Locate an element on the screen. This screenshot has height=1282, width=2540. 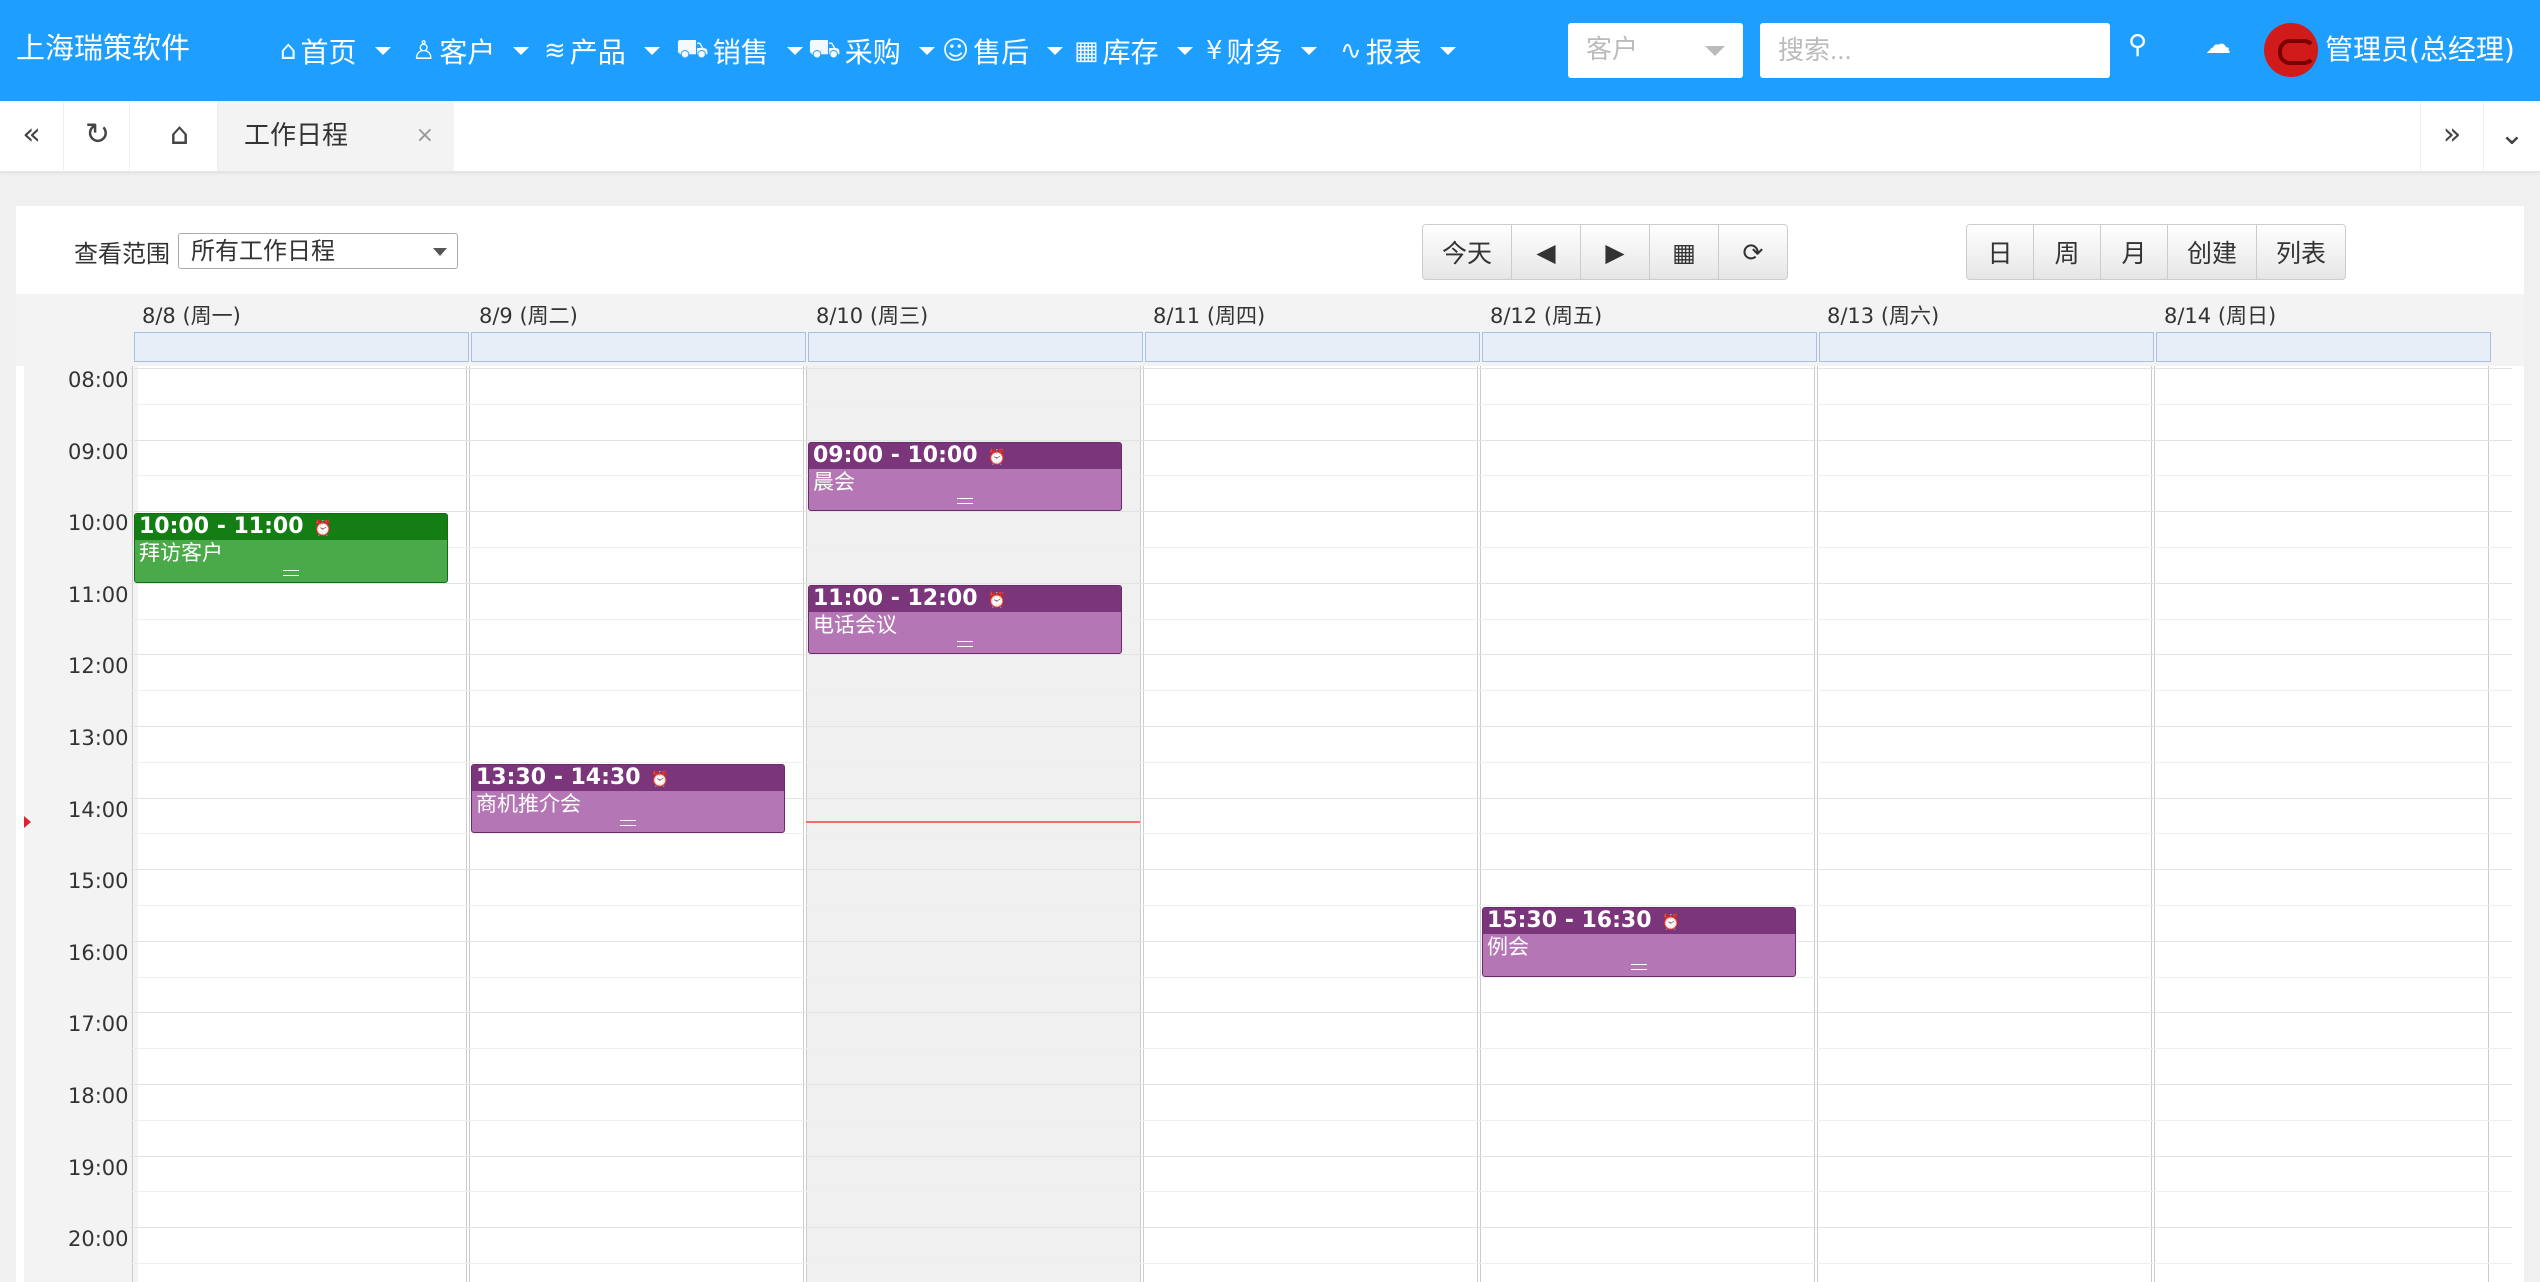
nav-home: ⌂ 首页 is located at coordinates (335, 50).